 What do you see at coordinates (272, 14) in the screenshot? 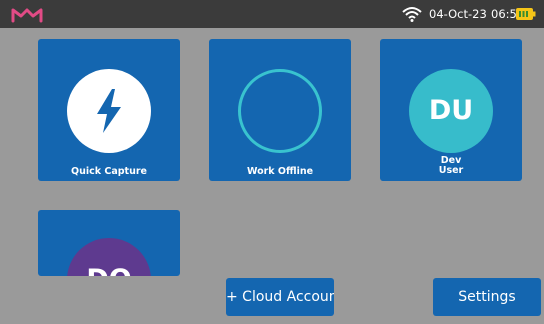
I see `status-bar: 04-Oct-23 06:51` at bounding box center [272, 14].